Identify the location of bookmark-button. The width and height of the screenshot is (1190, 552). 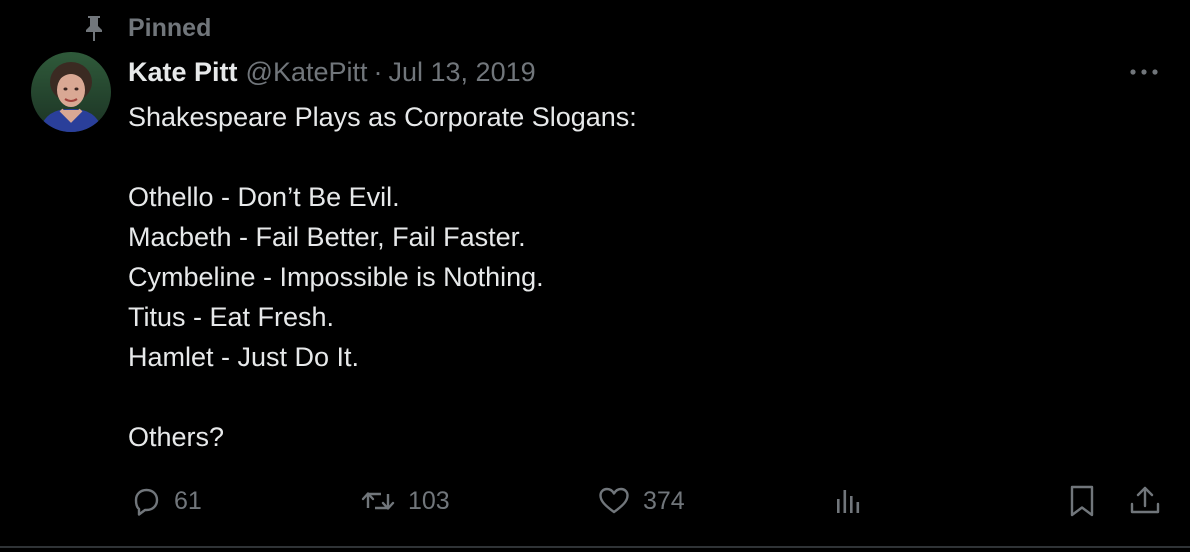
(1082, 501).